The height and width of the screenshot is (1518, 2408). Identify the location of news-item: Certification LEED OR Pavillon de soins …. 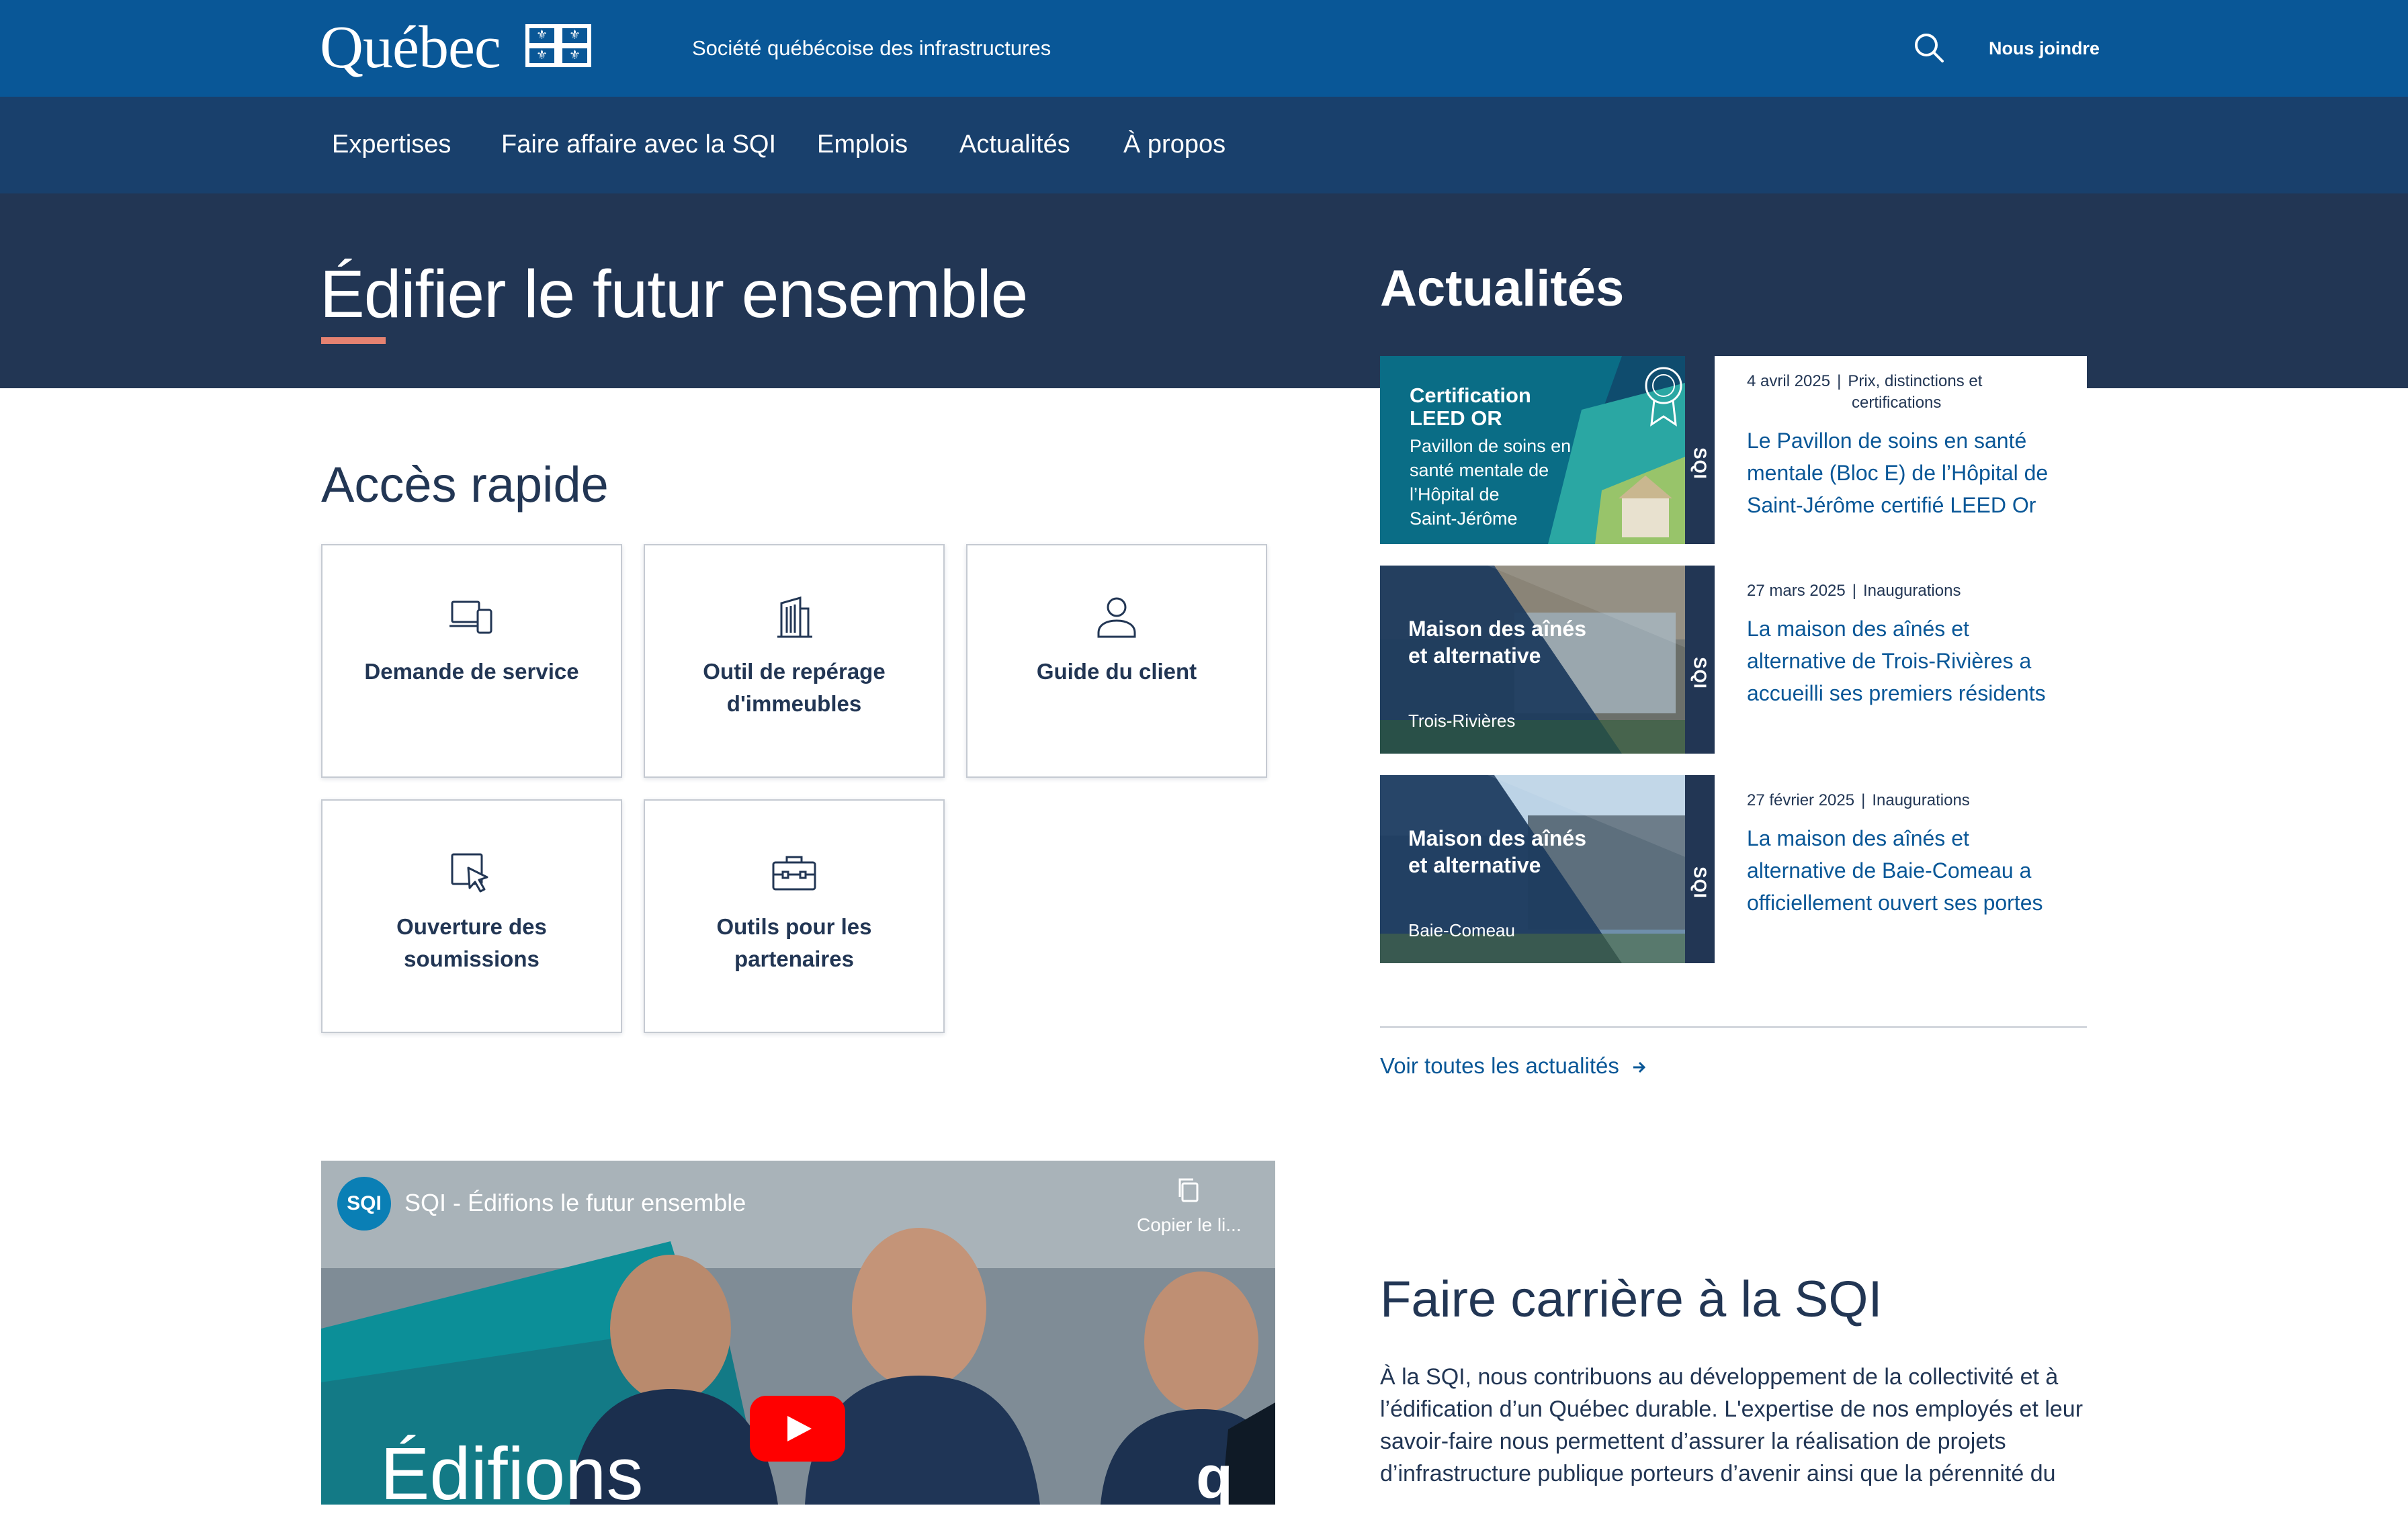
(1733, 450).